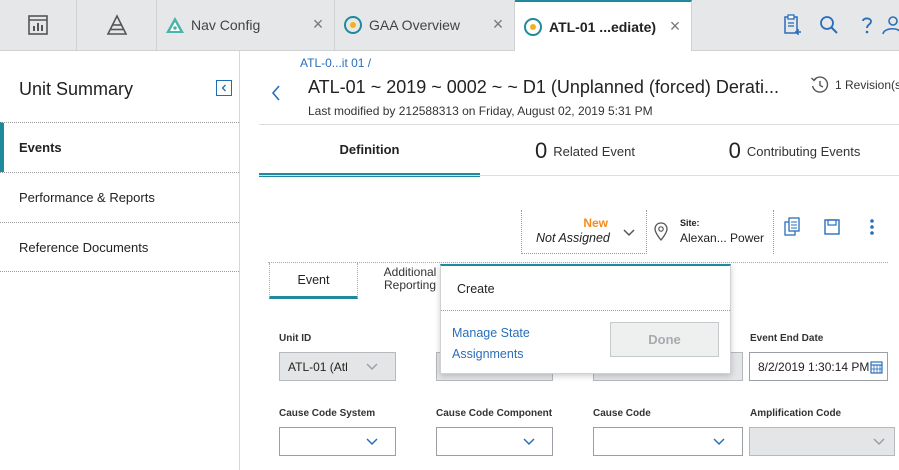  I want to click on dashboard-button, so click(38, 25).